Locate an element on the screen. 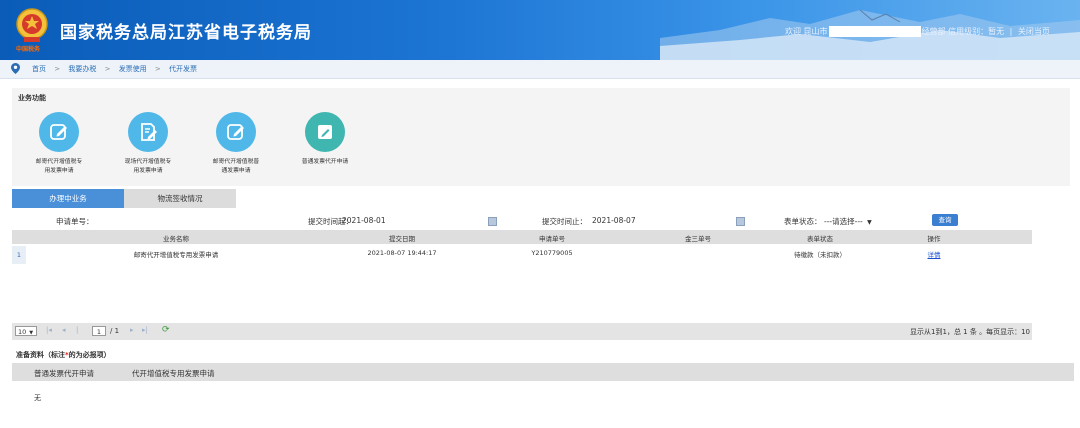 The height and width of the screenshot is (428, 1080). total-pages: / 1 is located at coordinates (115, 331).